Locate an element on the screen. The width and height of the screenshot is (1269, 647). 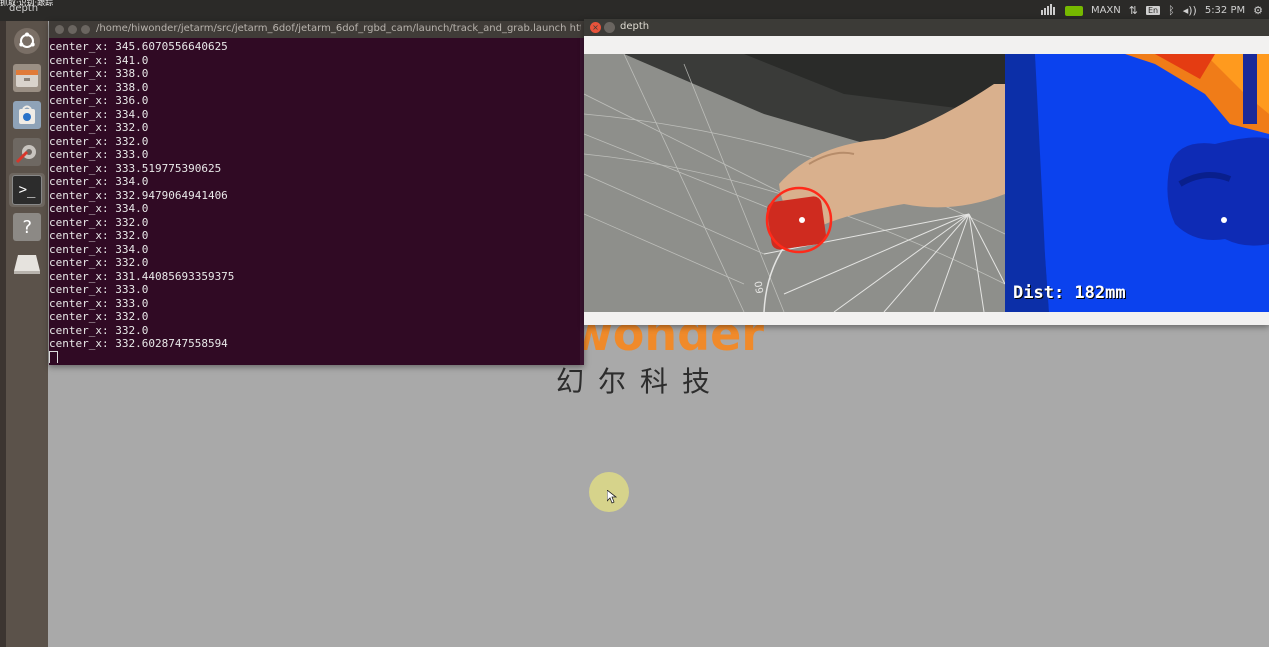
system-tray: MAXN ⇅ En ᛒ ◂)) 5:32 PM ⚙ is located at coordinates (1151, 10).